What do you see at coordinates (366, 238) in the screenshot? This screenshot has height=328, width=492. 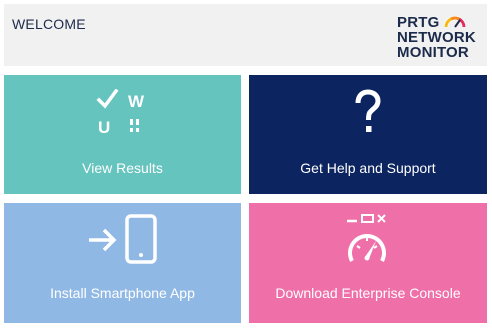 I see `console-gauge-icon` at bounding box center [366, 238].